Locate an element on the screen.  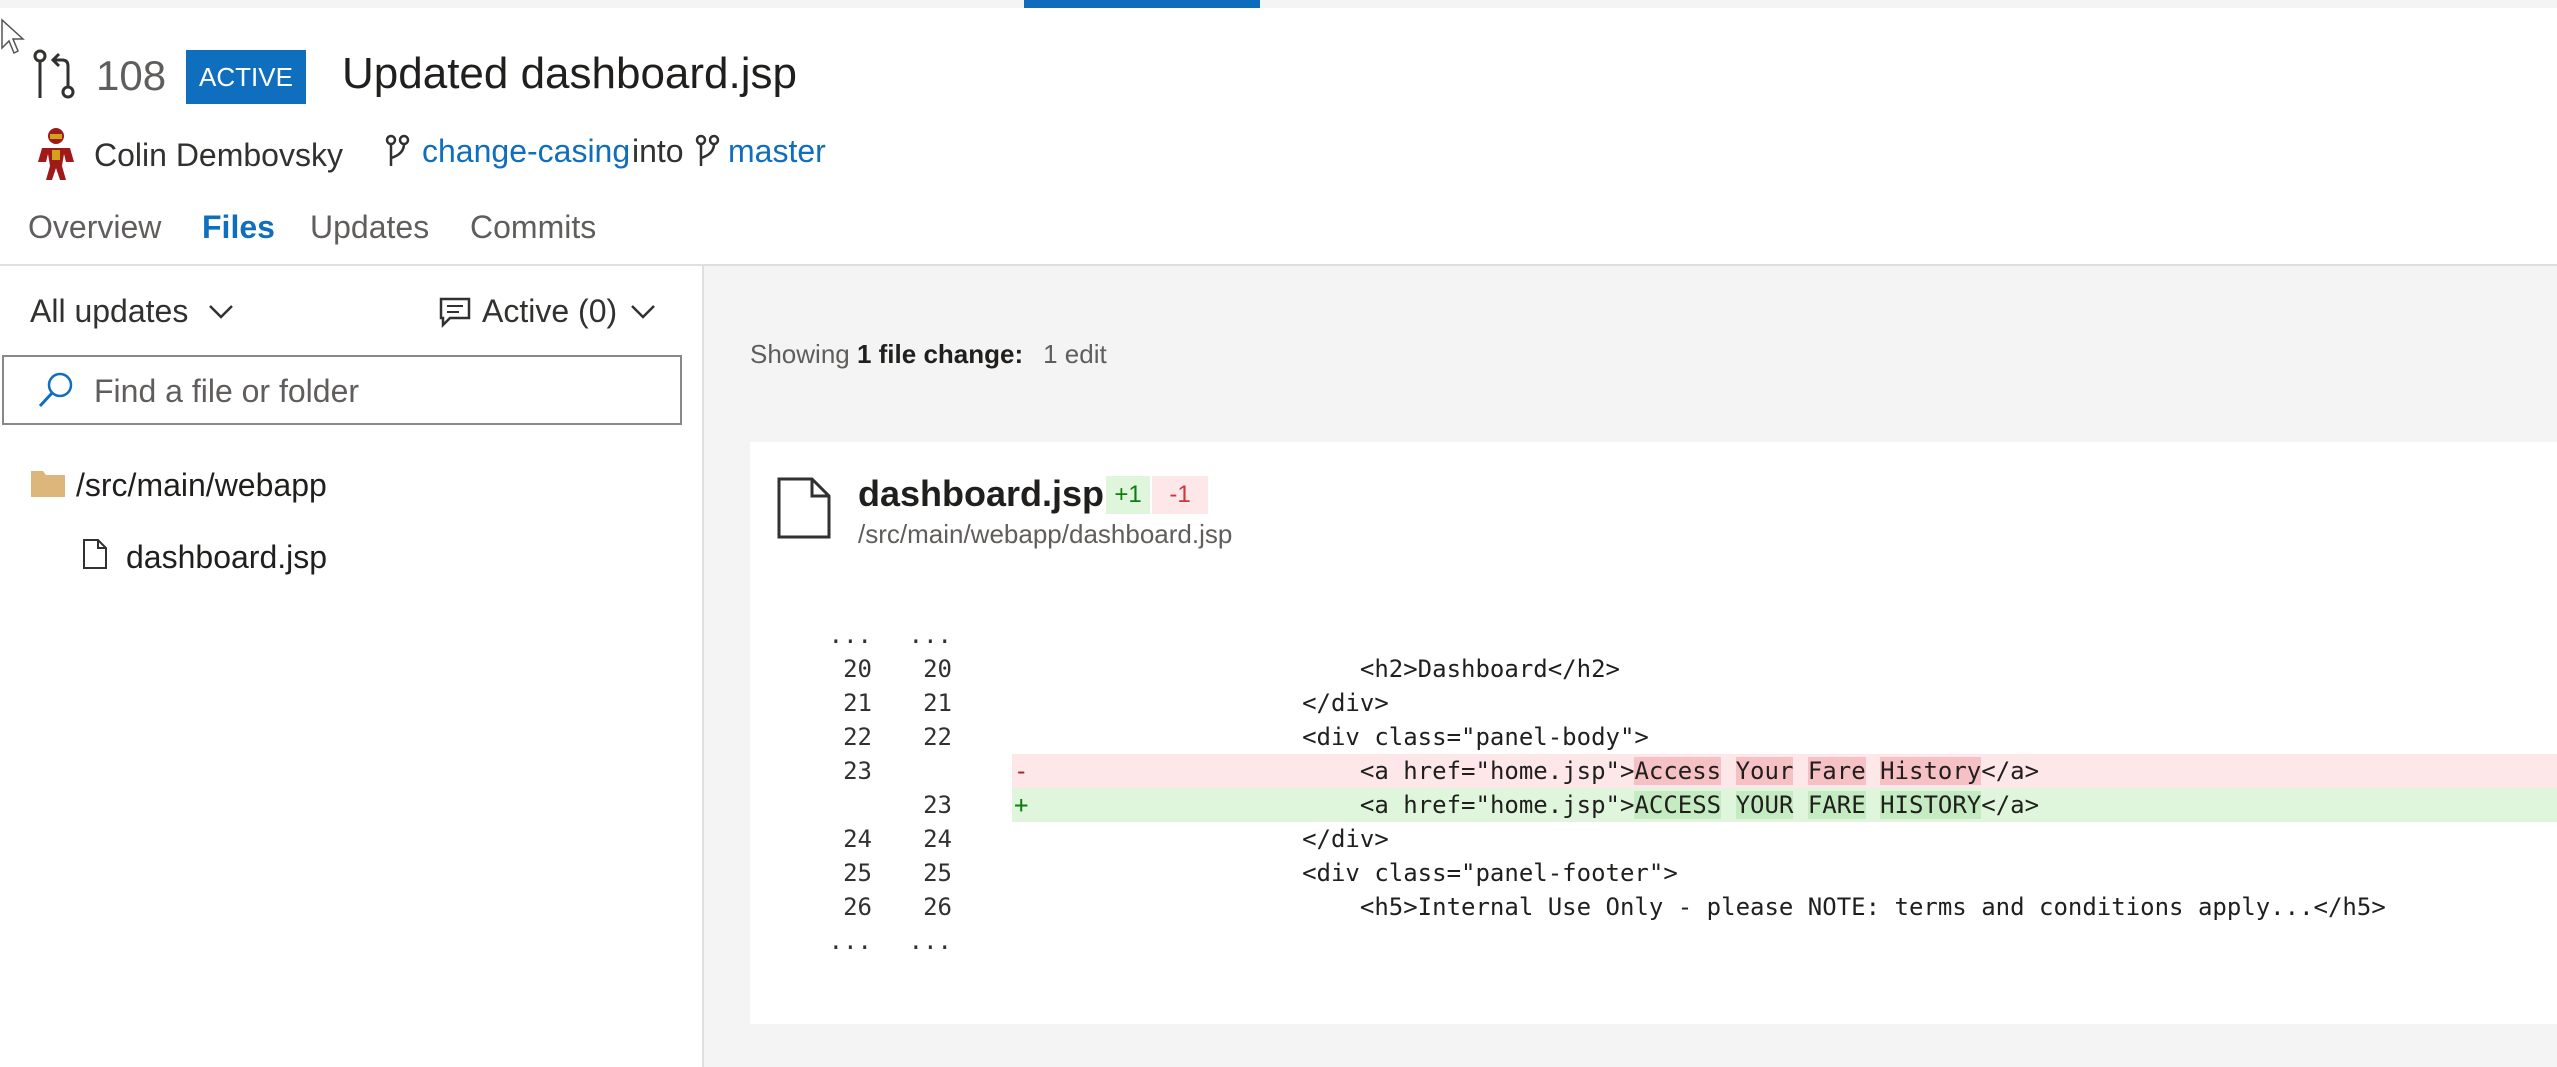
new-line-number: 24 is located at coordinates (937, 839).